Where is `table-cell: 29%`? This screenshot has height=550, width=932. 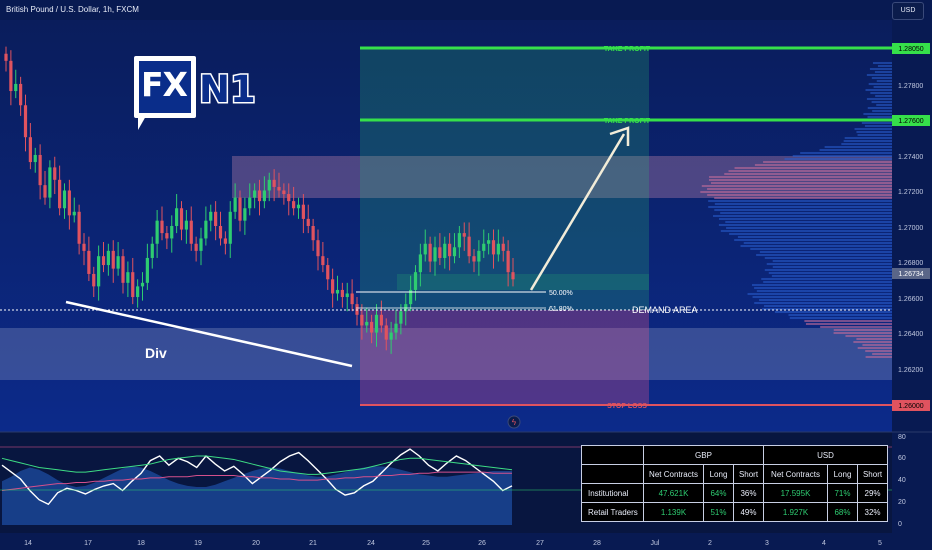
table-cell: 29% is located at coordinates (872, 493).